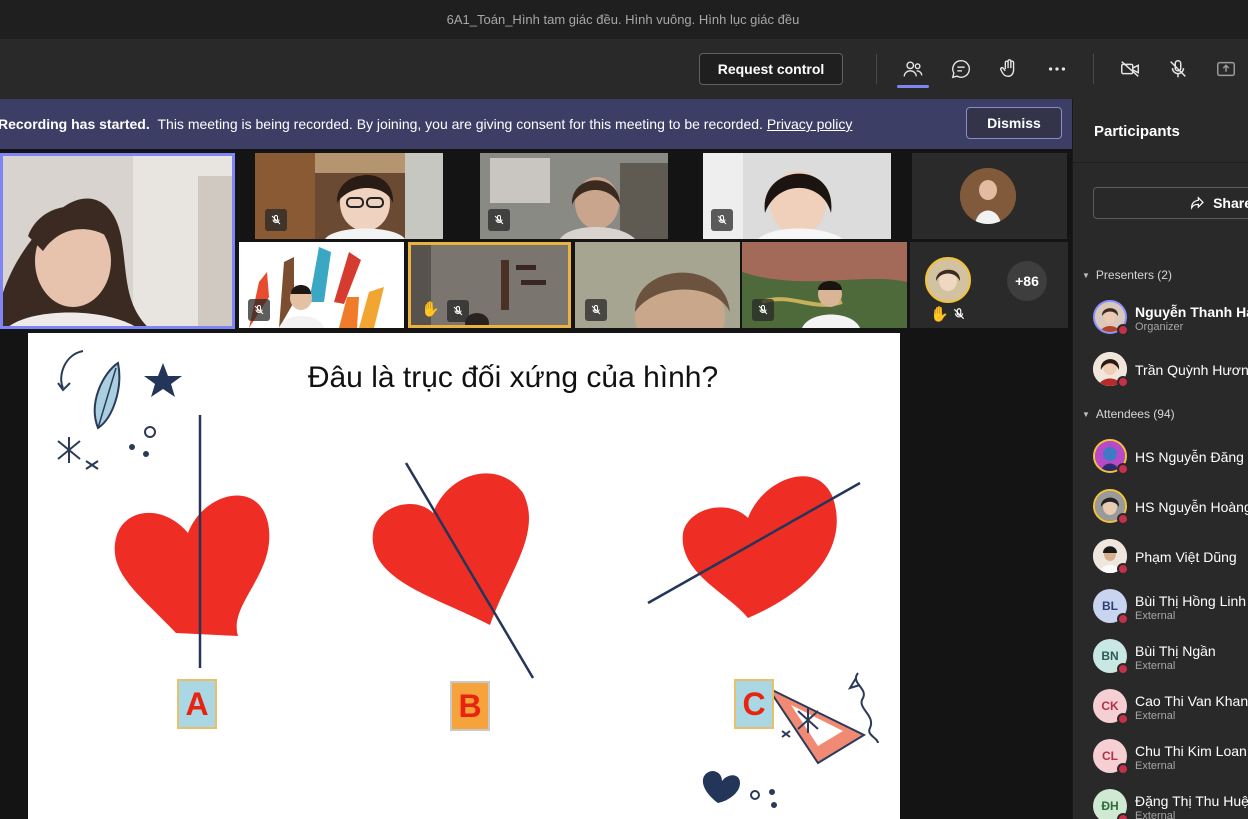  I want to click on participant-row: BN Bùi Thị Ngần External, so click(1169, 657).